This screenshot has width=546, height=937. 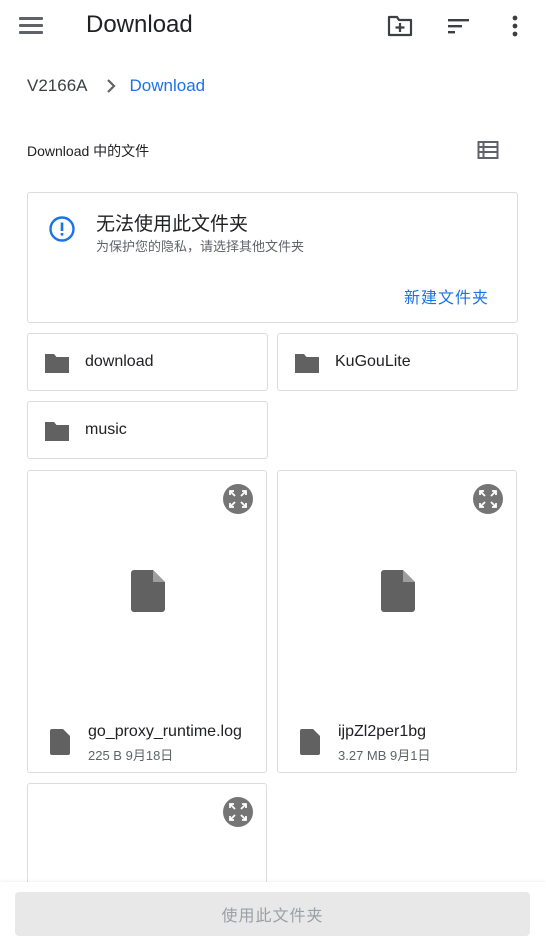 I want to click on file-meta: 3.27 MB 9月1日, so click(x=384, y=754).